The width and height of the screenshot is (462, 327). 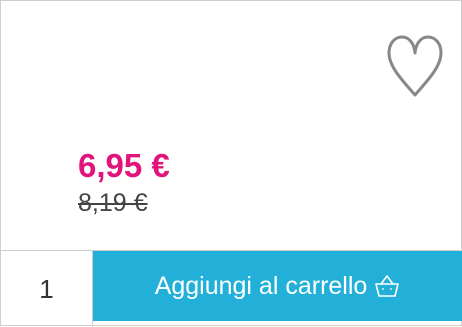 I want to click on basket-icon, so click(x=387, y=286).